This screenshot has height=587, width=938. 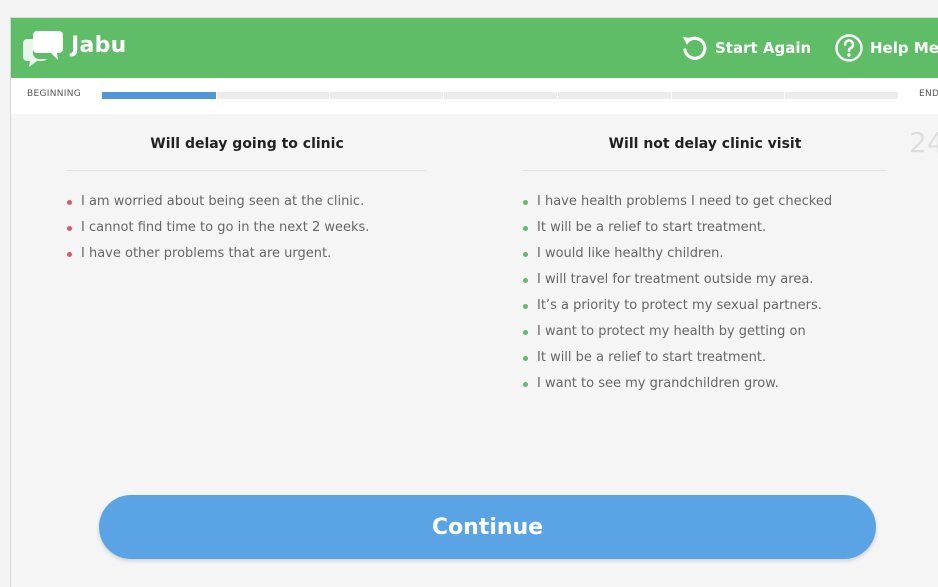 What do you see at coordinates (630, 253) in the screenshot?
I see `reason-text: I would like healthy children.` at bounding box center [630, 253].